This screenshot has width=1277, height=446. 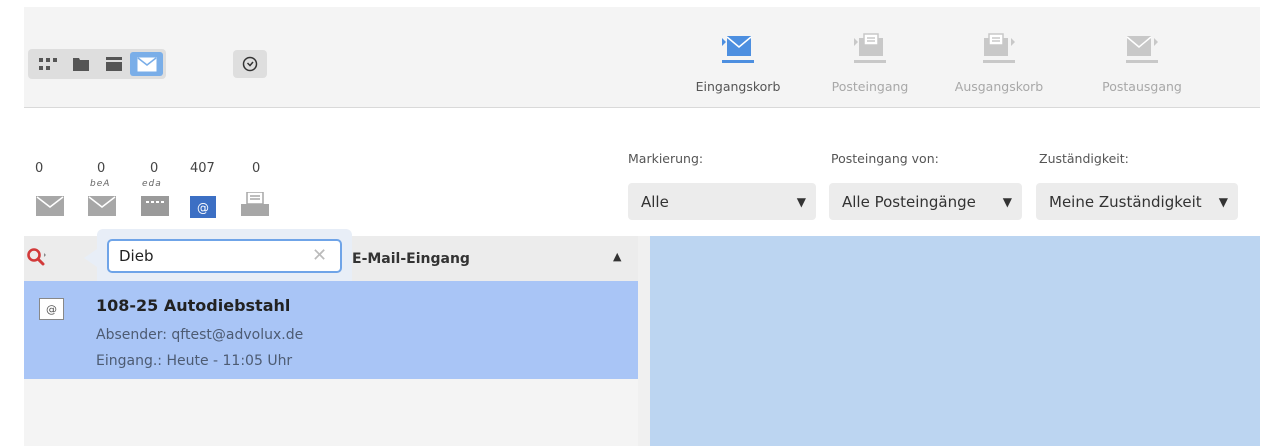 I want to click on view-switcher, so click(x=97, y=64).